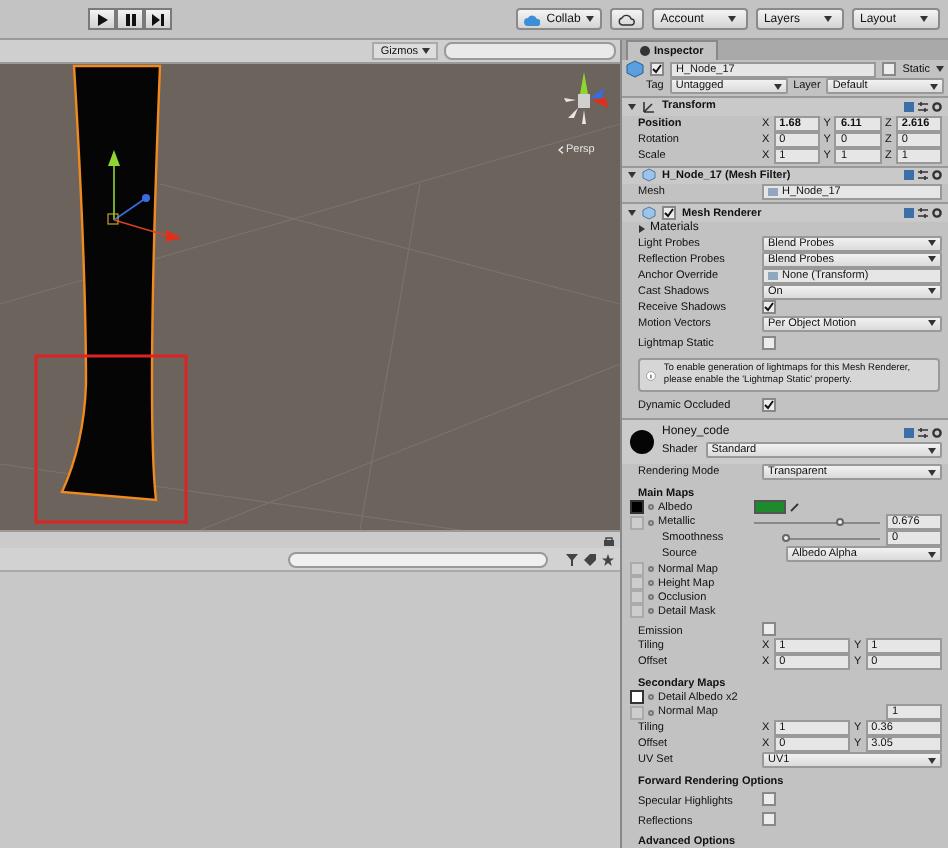 Image resolution: width=948 pixels, height=848 pixels. What do you see at coordinates (561, 150) in the screenshot?
I see `chevron-icon` at bounding box center [561, 150].